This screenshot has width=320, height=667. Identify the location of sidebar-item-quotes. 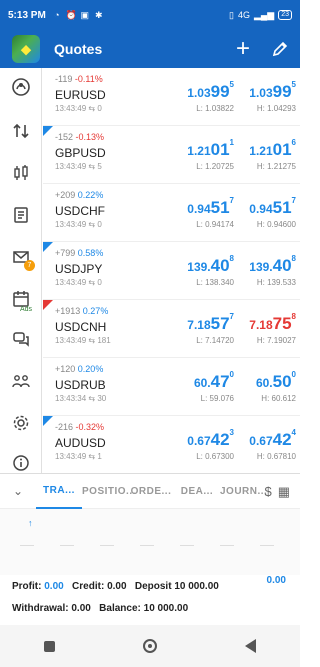
(21, 87).